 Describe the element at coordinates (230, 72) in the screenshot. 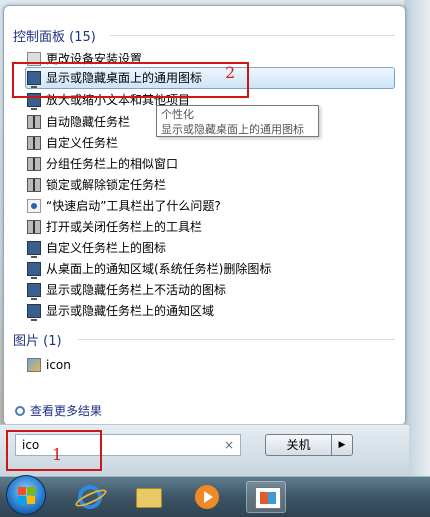

I see `annotation-number-2: 2` at that location.